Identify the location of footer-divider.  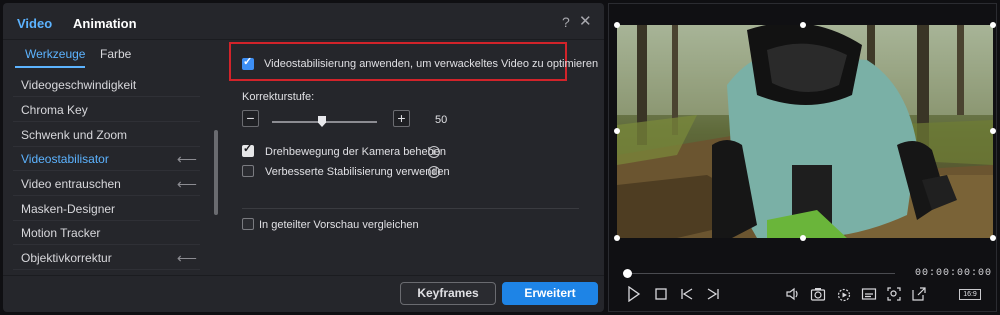
(303, 275).